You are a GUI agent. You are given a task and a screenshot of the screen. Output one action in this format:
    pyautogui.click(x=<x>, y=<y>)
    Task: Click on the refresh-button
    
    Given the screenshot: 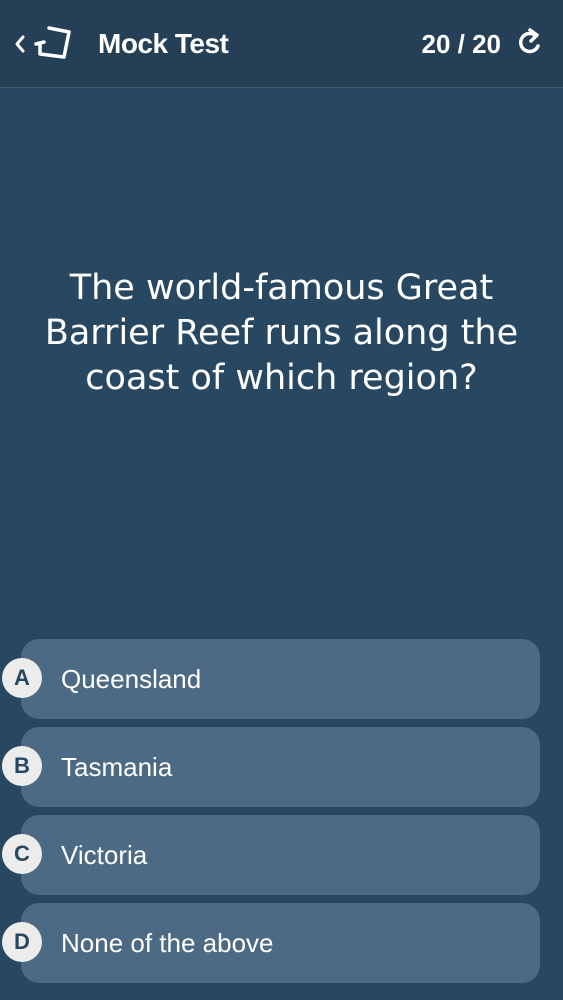 What is the action you would take?
    pyautogui.click(x=531, y=44)
    